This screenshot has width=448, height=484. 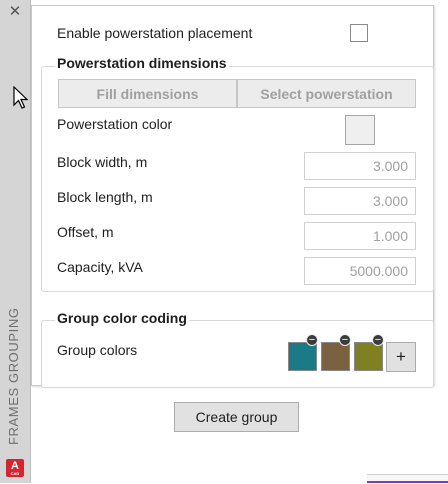 What do you see at coordinates (15, 11) in the screenshot?
I see `close-icon: ✕` at bounding box center [15, 11].